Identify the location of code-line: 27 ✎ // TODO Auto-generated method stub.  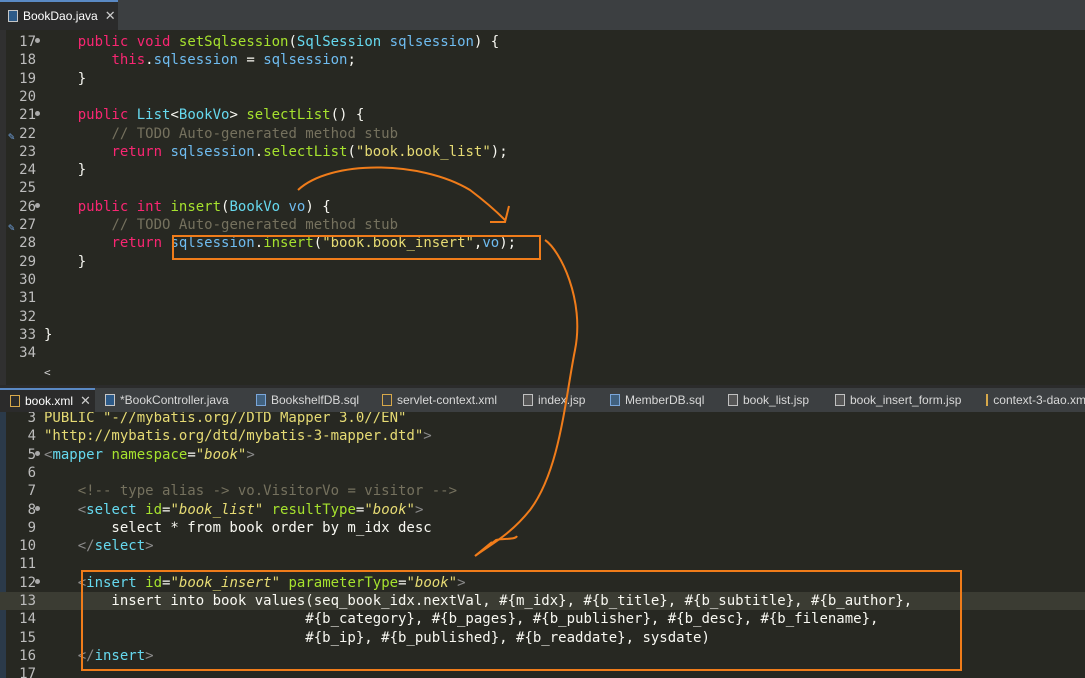
(542, 225).